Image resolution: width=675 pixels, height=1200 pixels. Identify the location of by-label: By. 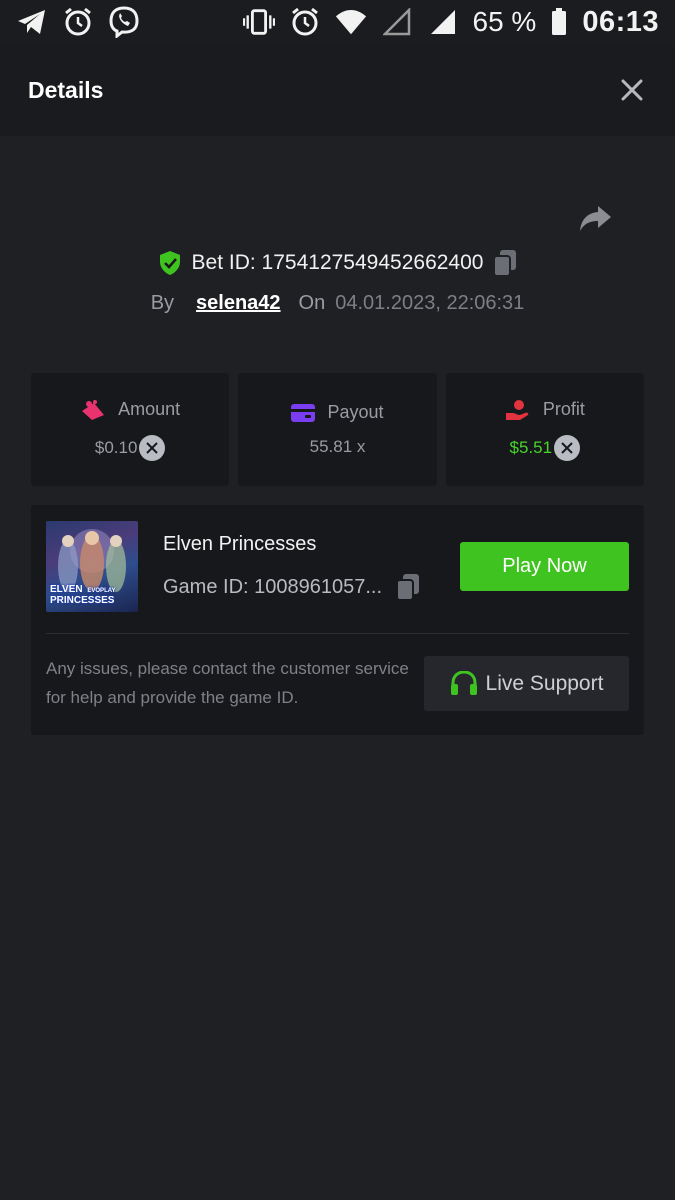
(162, 302).